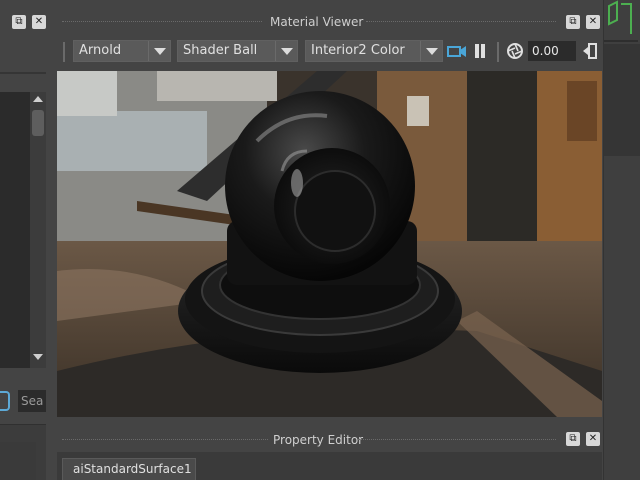  Describe the element at coordinates (18, 461) in the screenshot. I see `left-lower-panel-content` at that location.